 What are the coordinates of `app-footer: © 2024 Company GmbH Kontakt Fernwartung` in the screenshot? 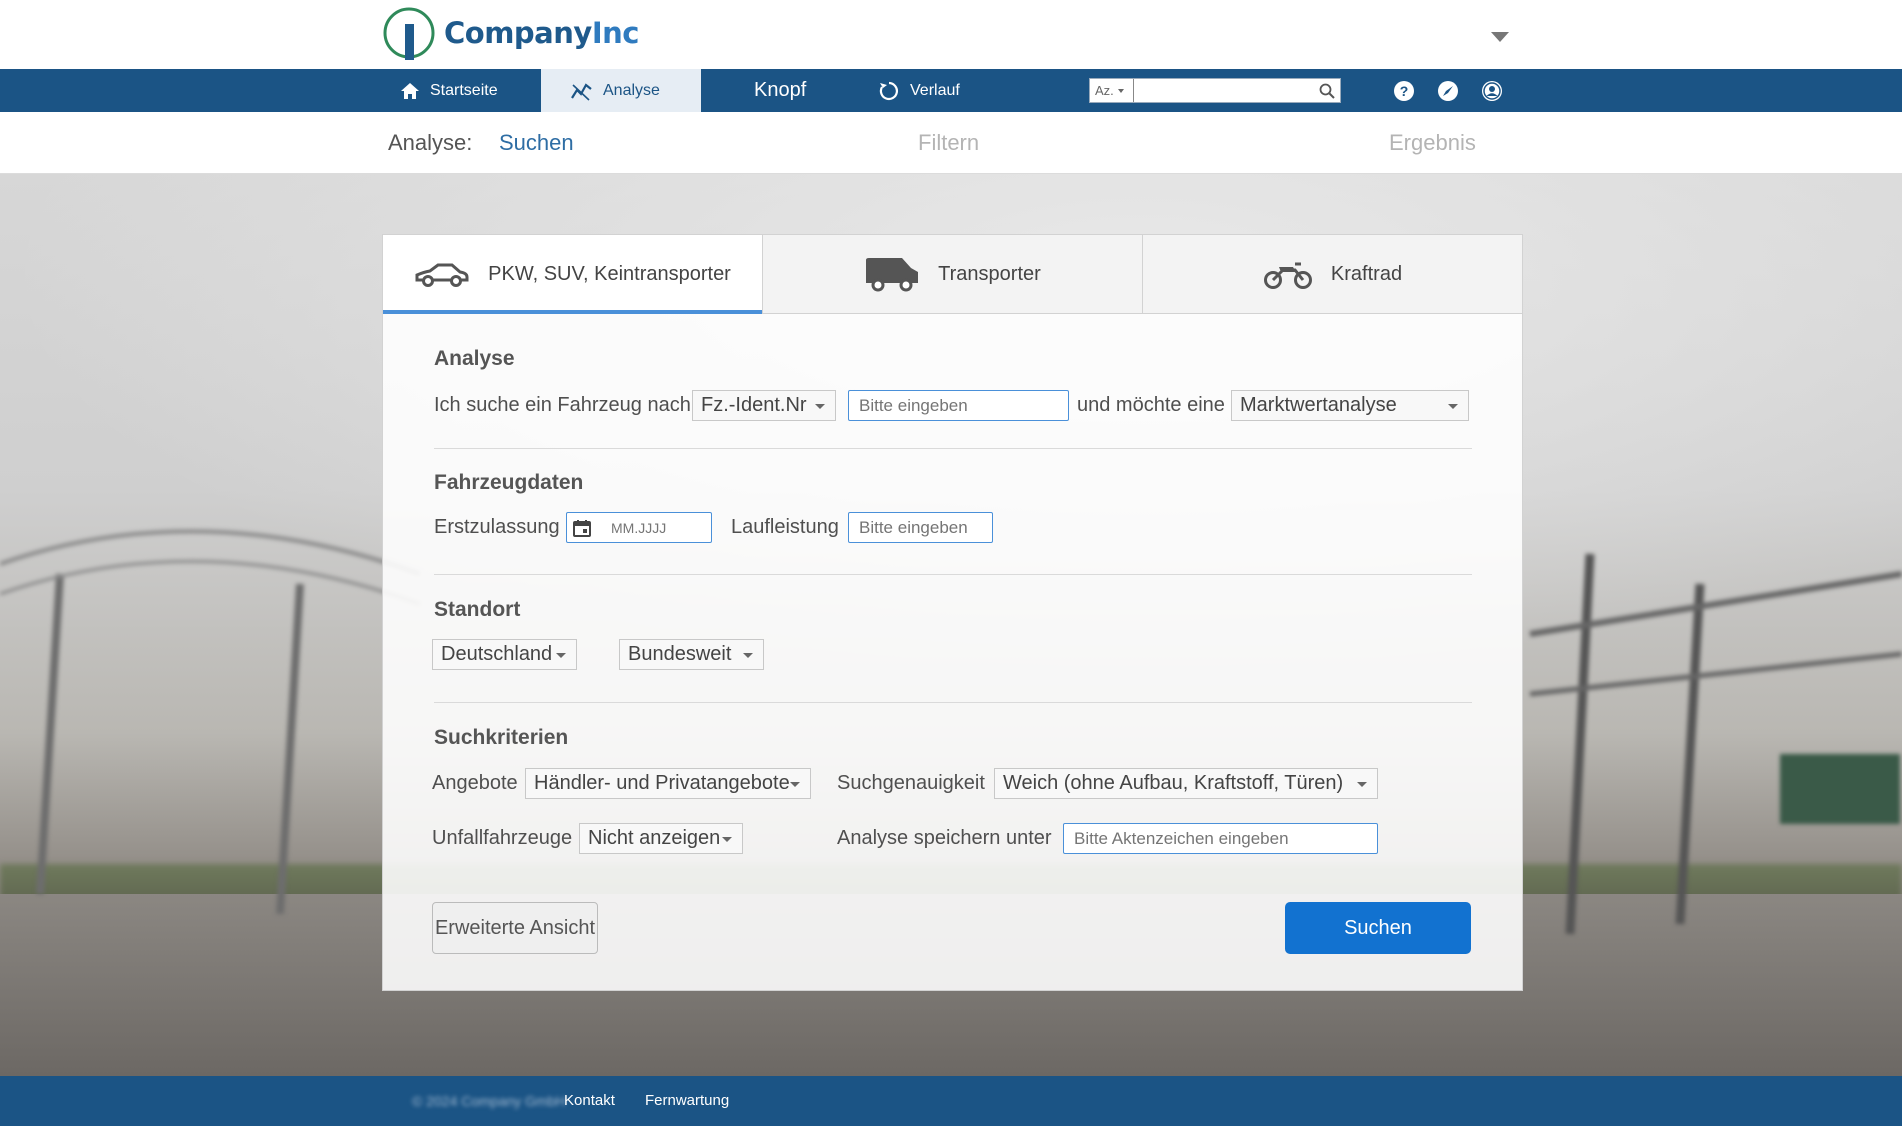 It's located at (951, 1101).